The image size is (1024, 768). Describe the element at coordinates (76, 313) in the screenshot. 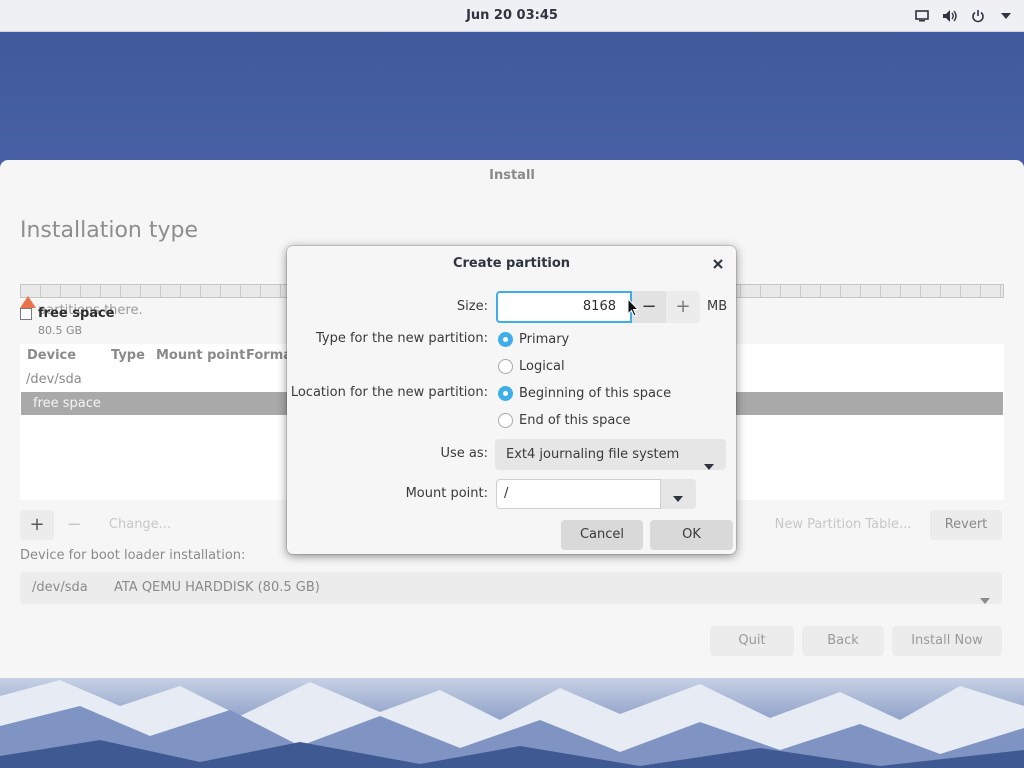

I see `free-space-legend-name: free space` at that location.